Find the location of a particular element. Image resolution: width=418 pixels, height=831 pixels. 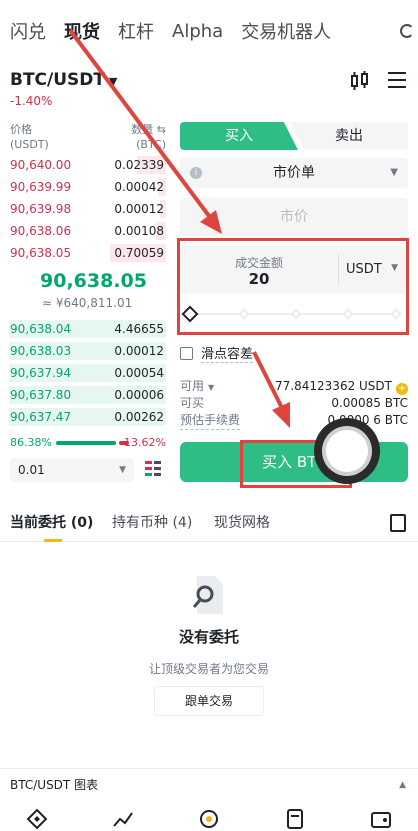

ask-row: 90,638.06 0.00108 is located at coordinates (85, 231).